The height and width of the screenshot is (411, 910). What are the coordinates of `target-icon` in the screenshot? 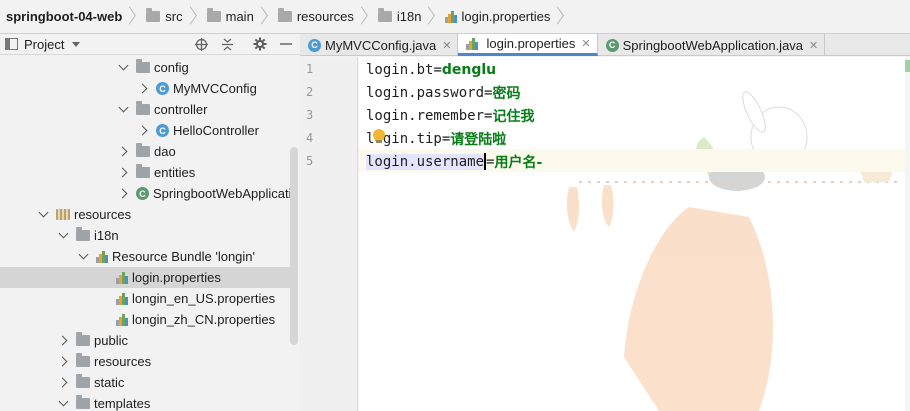 It's located at (201, 44).